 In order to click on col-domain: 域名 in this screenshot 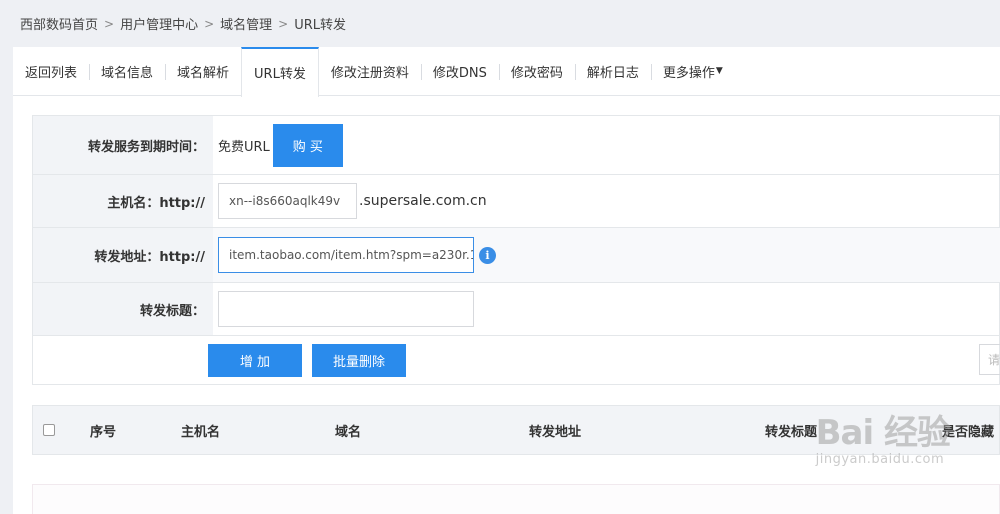, I will do `click(348, 432)`.